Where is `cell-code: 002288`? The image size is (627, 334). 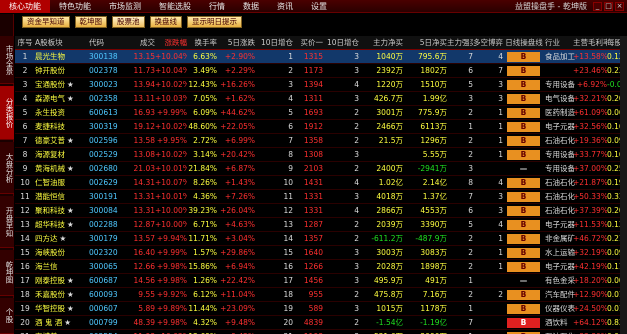 cell-code: 002288 is located at coordinates (109, 225).